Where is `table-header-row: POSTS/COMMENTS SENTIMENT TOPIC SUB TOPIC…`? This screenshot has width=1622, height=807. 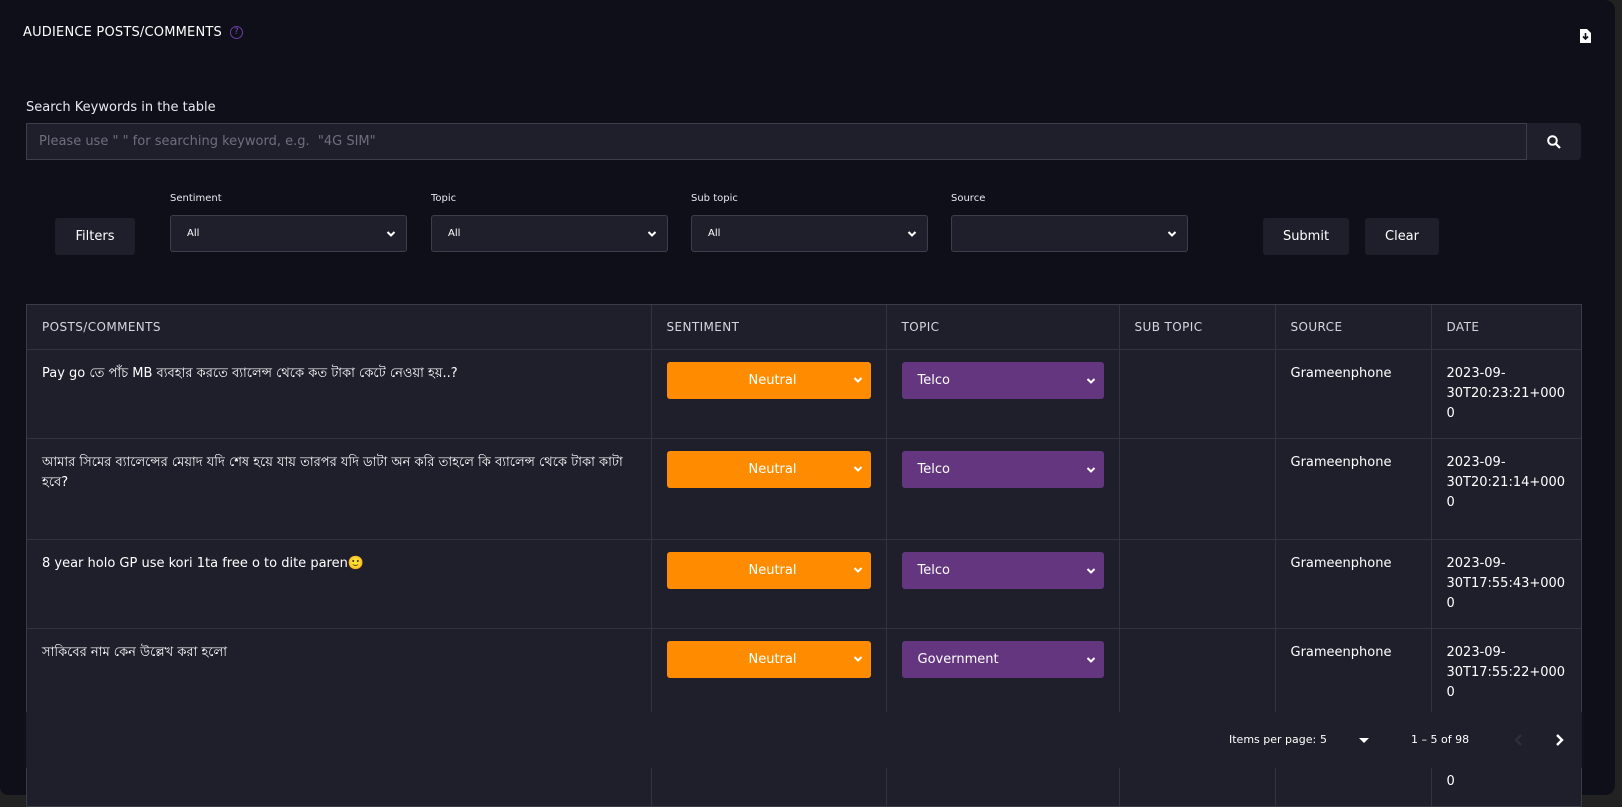 table-header-row: POSTS/COMMENTS SENTIMENT TOPIC SUB TOPIC… is located at coordinates (804, 327).